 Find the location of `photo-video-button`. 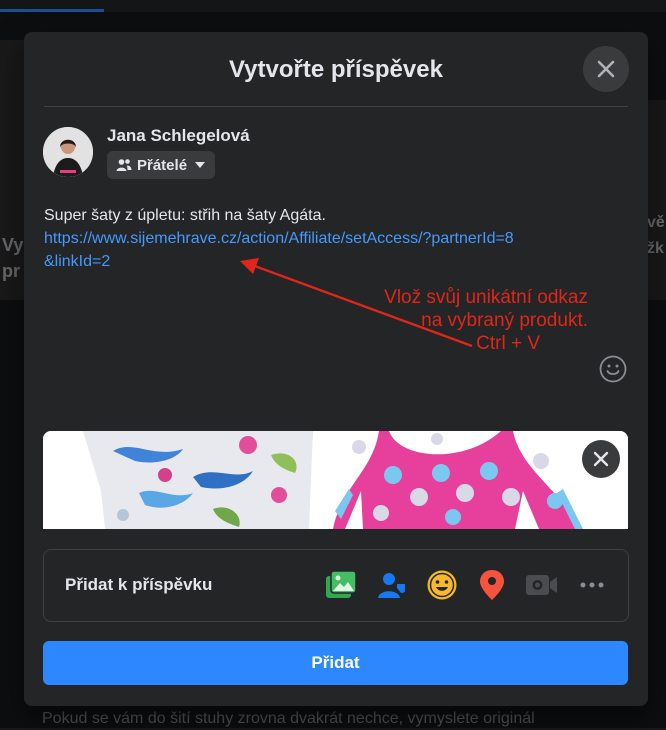

photo-video-button is located at coordinates (342, 585).